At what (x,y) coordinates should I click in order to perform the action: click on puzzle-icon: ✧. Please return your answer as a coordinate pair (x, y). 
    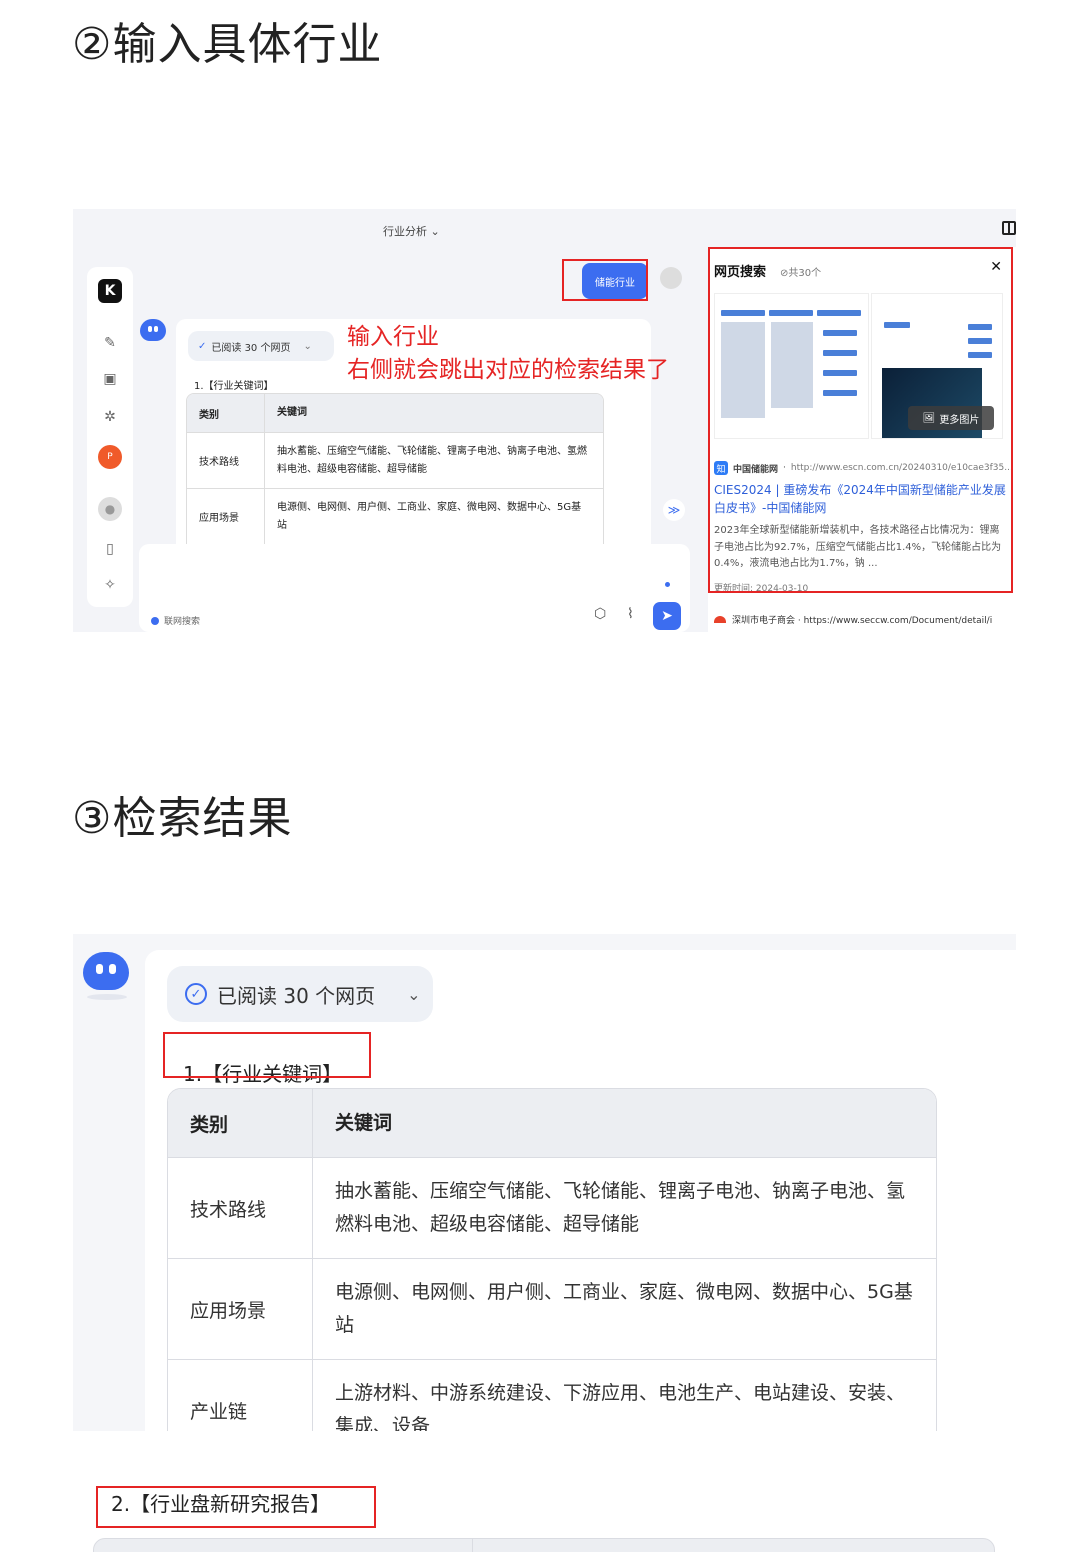
    Looking at the image, I should click on (110, 585).